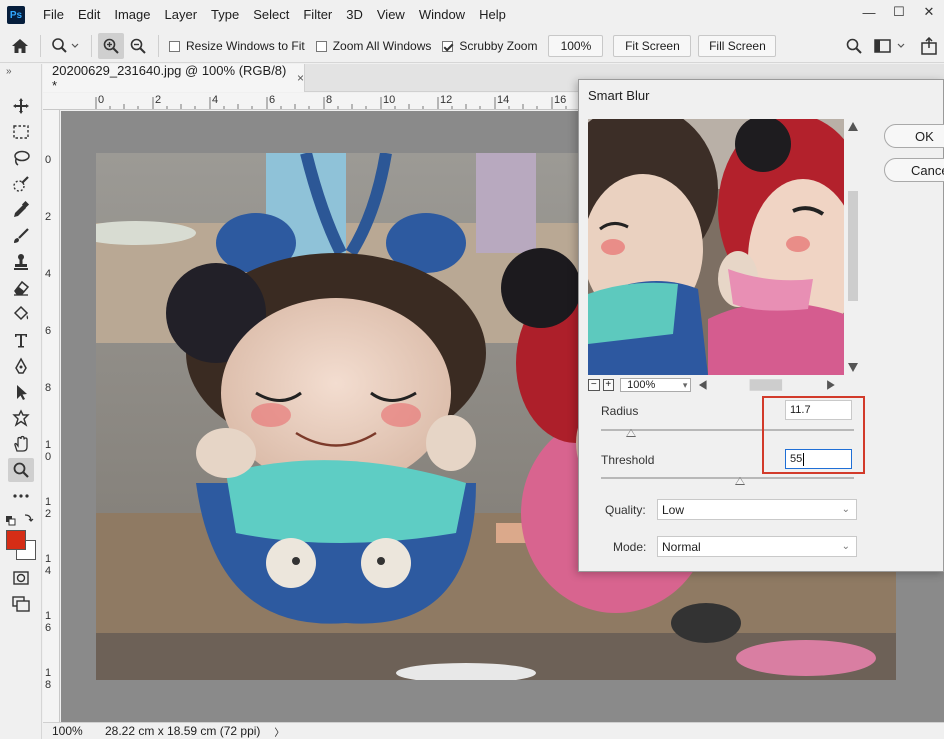 The height and width of the screenshot is (739, 944). I want to click on document-tab: 20200629_231640.jpg @ 100% (RGB/8) * ×, so click(174, 78).